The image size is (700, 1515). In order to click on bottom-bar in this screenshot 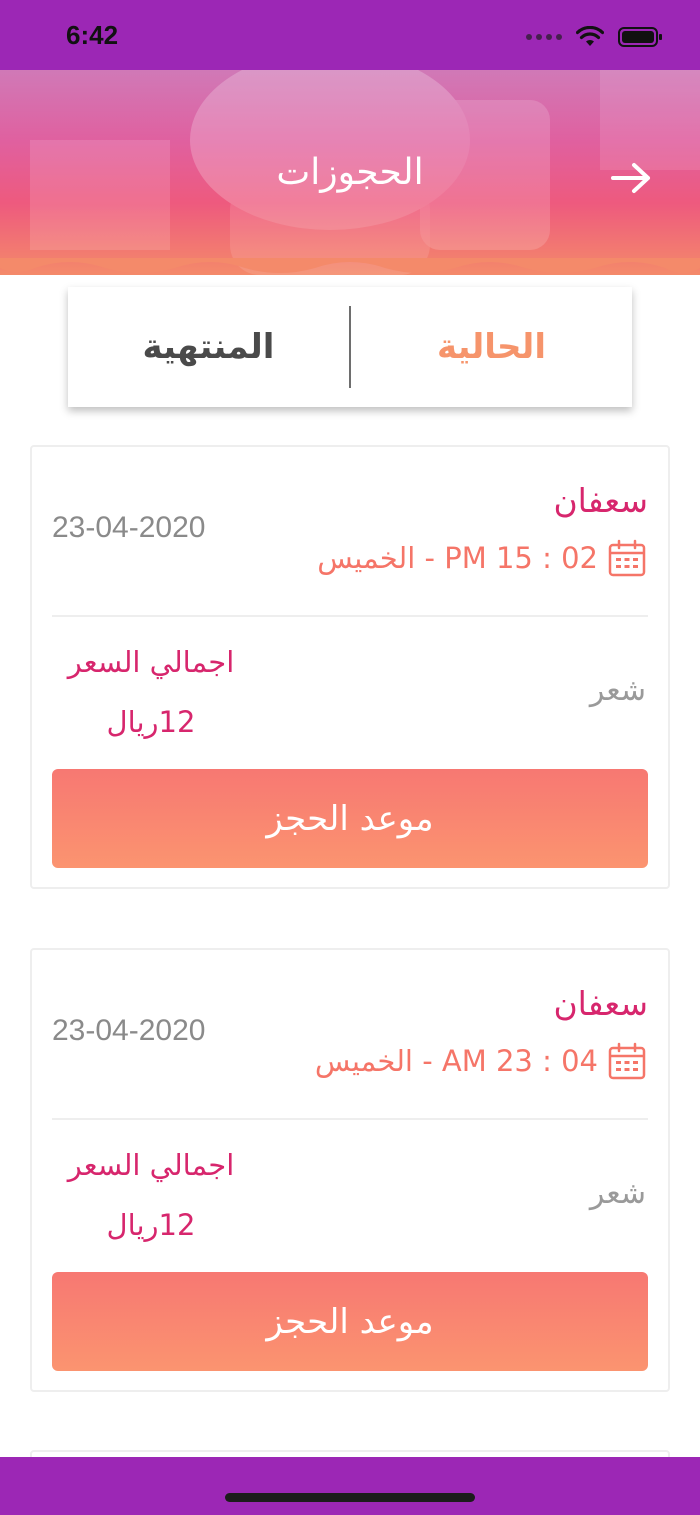, I will do `click(350, 1486)`.